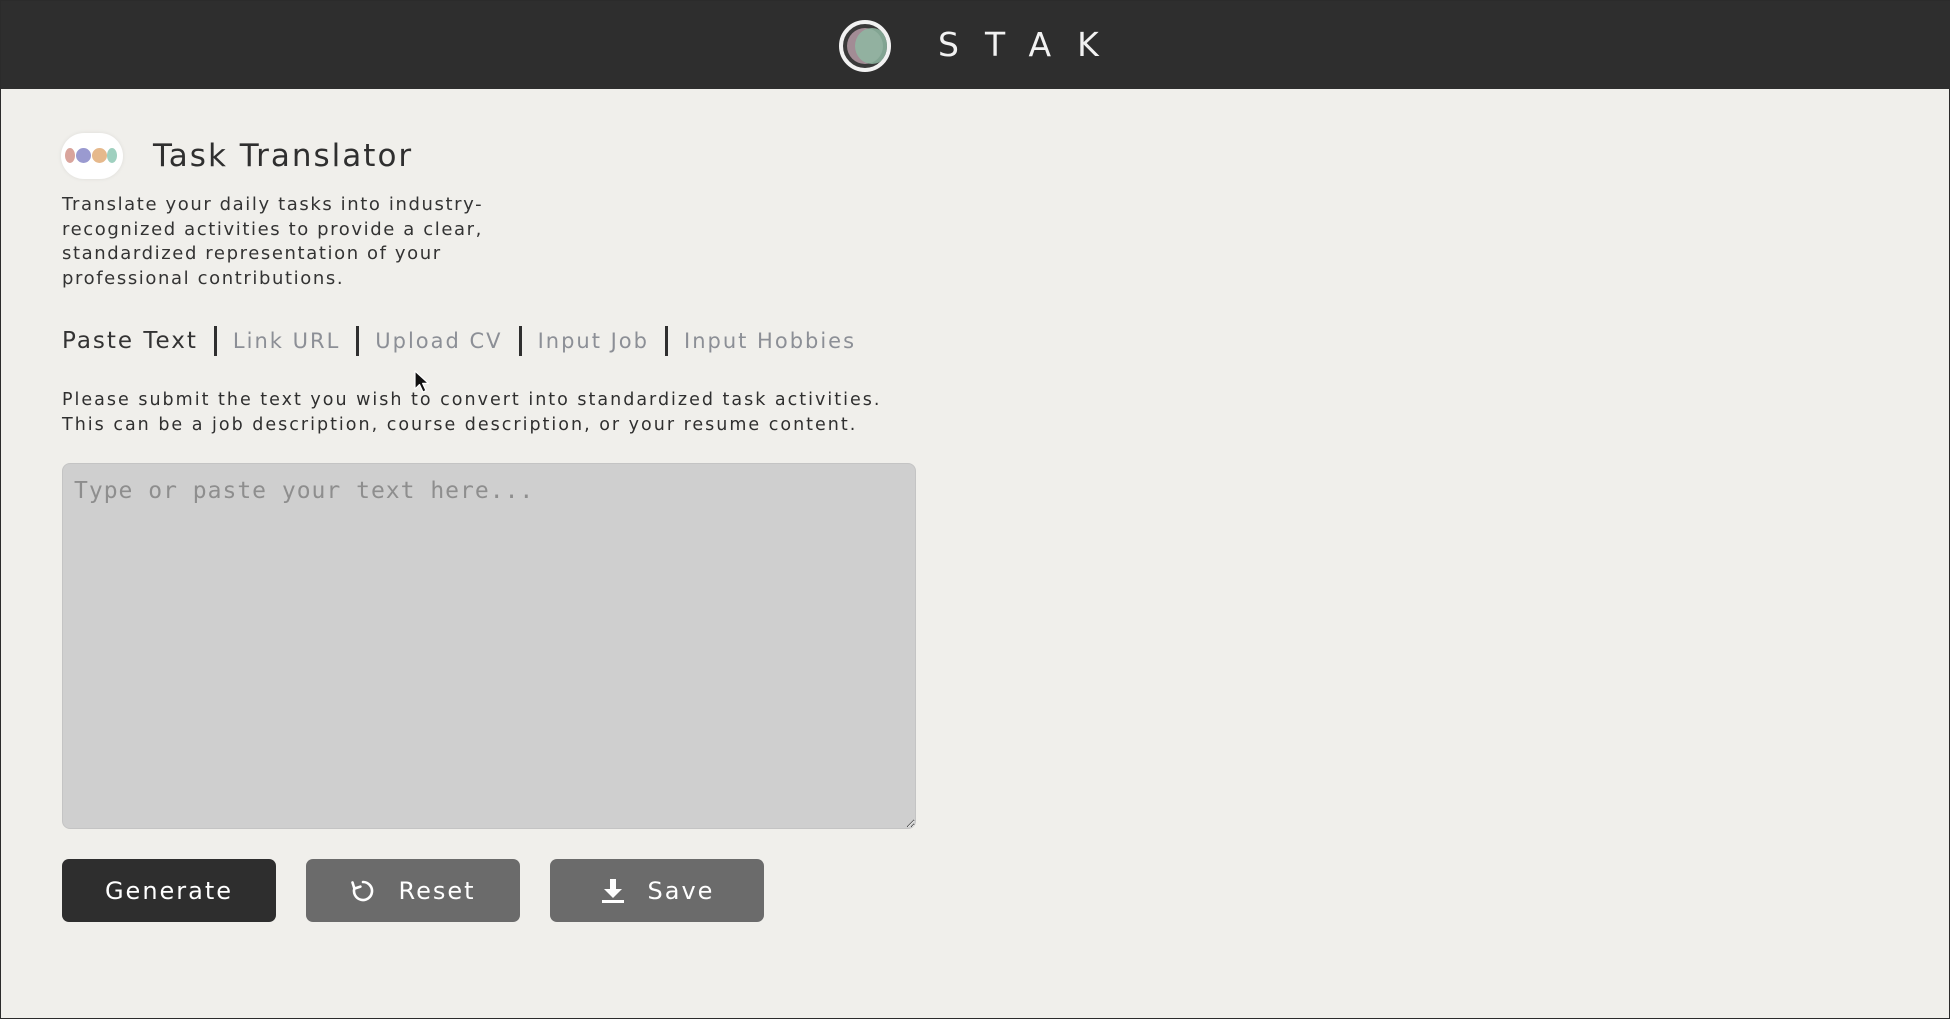 The height and width of the screenshot is (1019, 1950). I want to click on tab-upload-cv: Upload CV, so click(438, 341).